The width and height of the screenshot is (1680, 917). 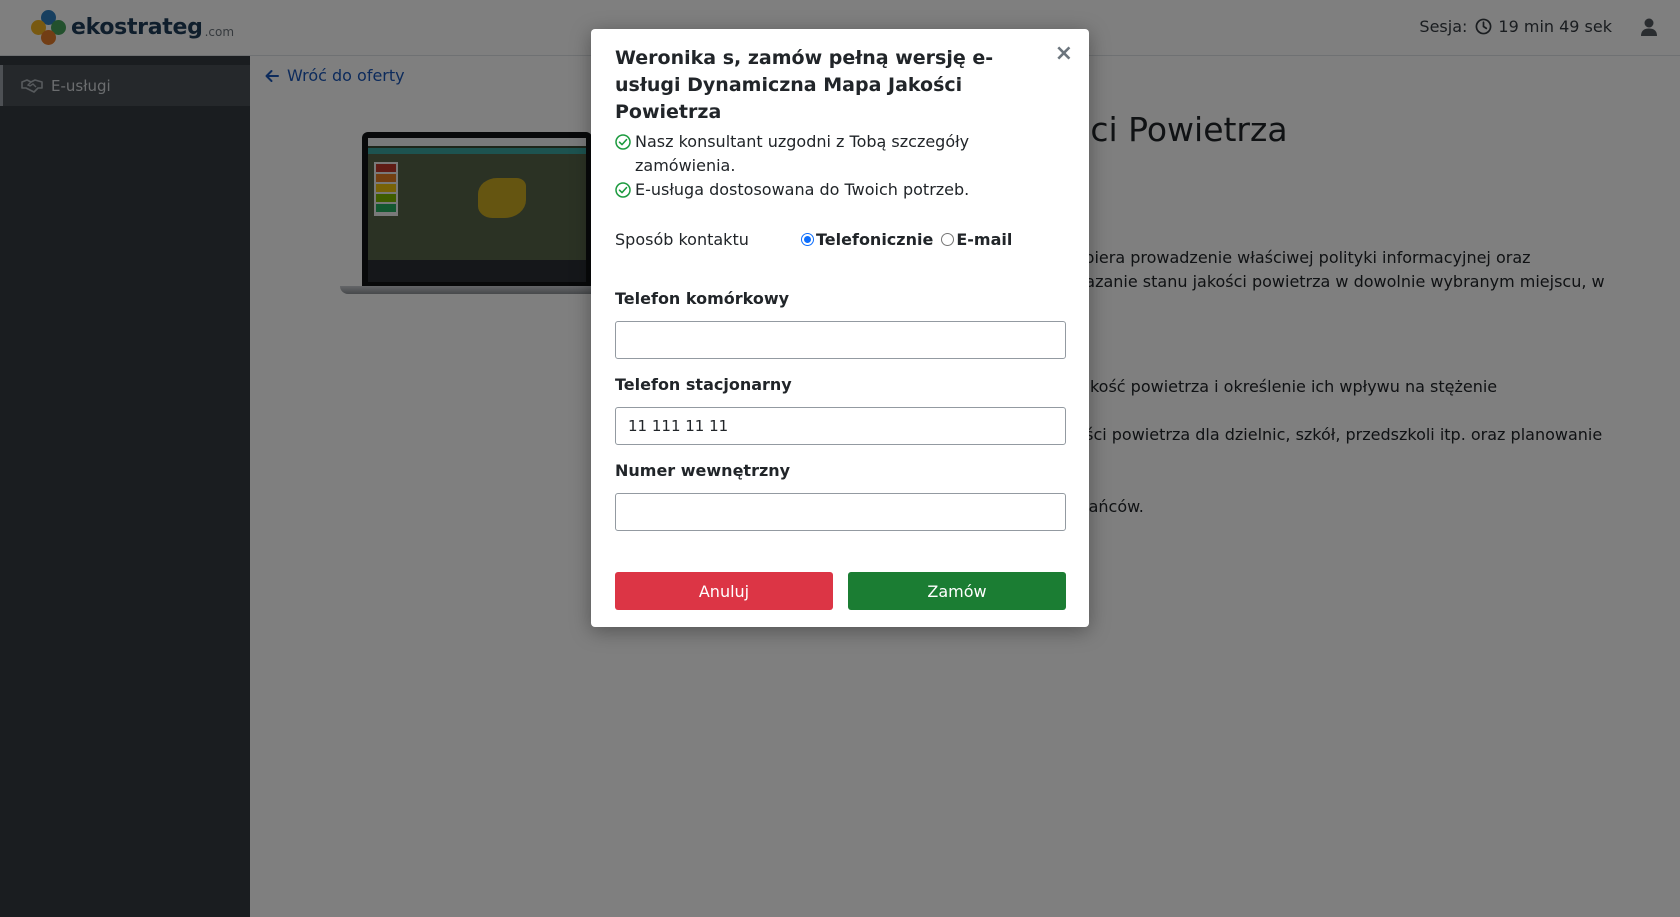 What do you see at coordinates (724, 591) in the screenshot?
I see `cancel-button: Anuluj` at bounding box center [724, 591].